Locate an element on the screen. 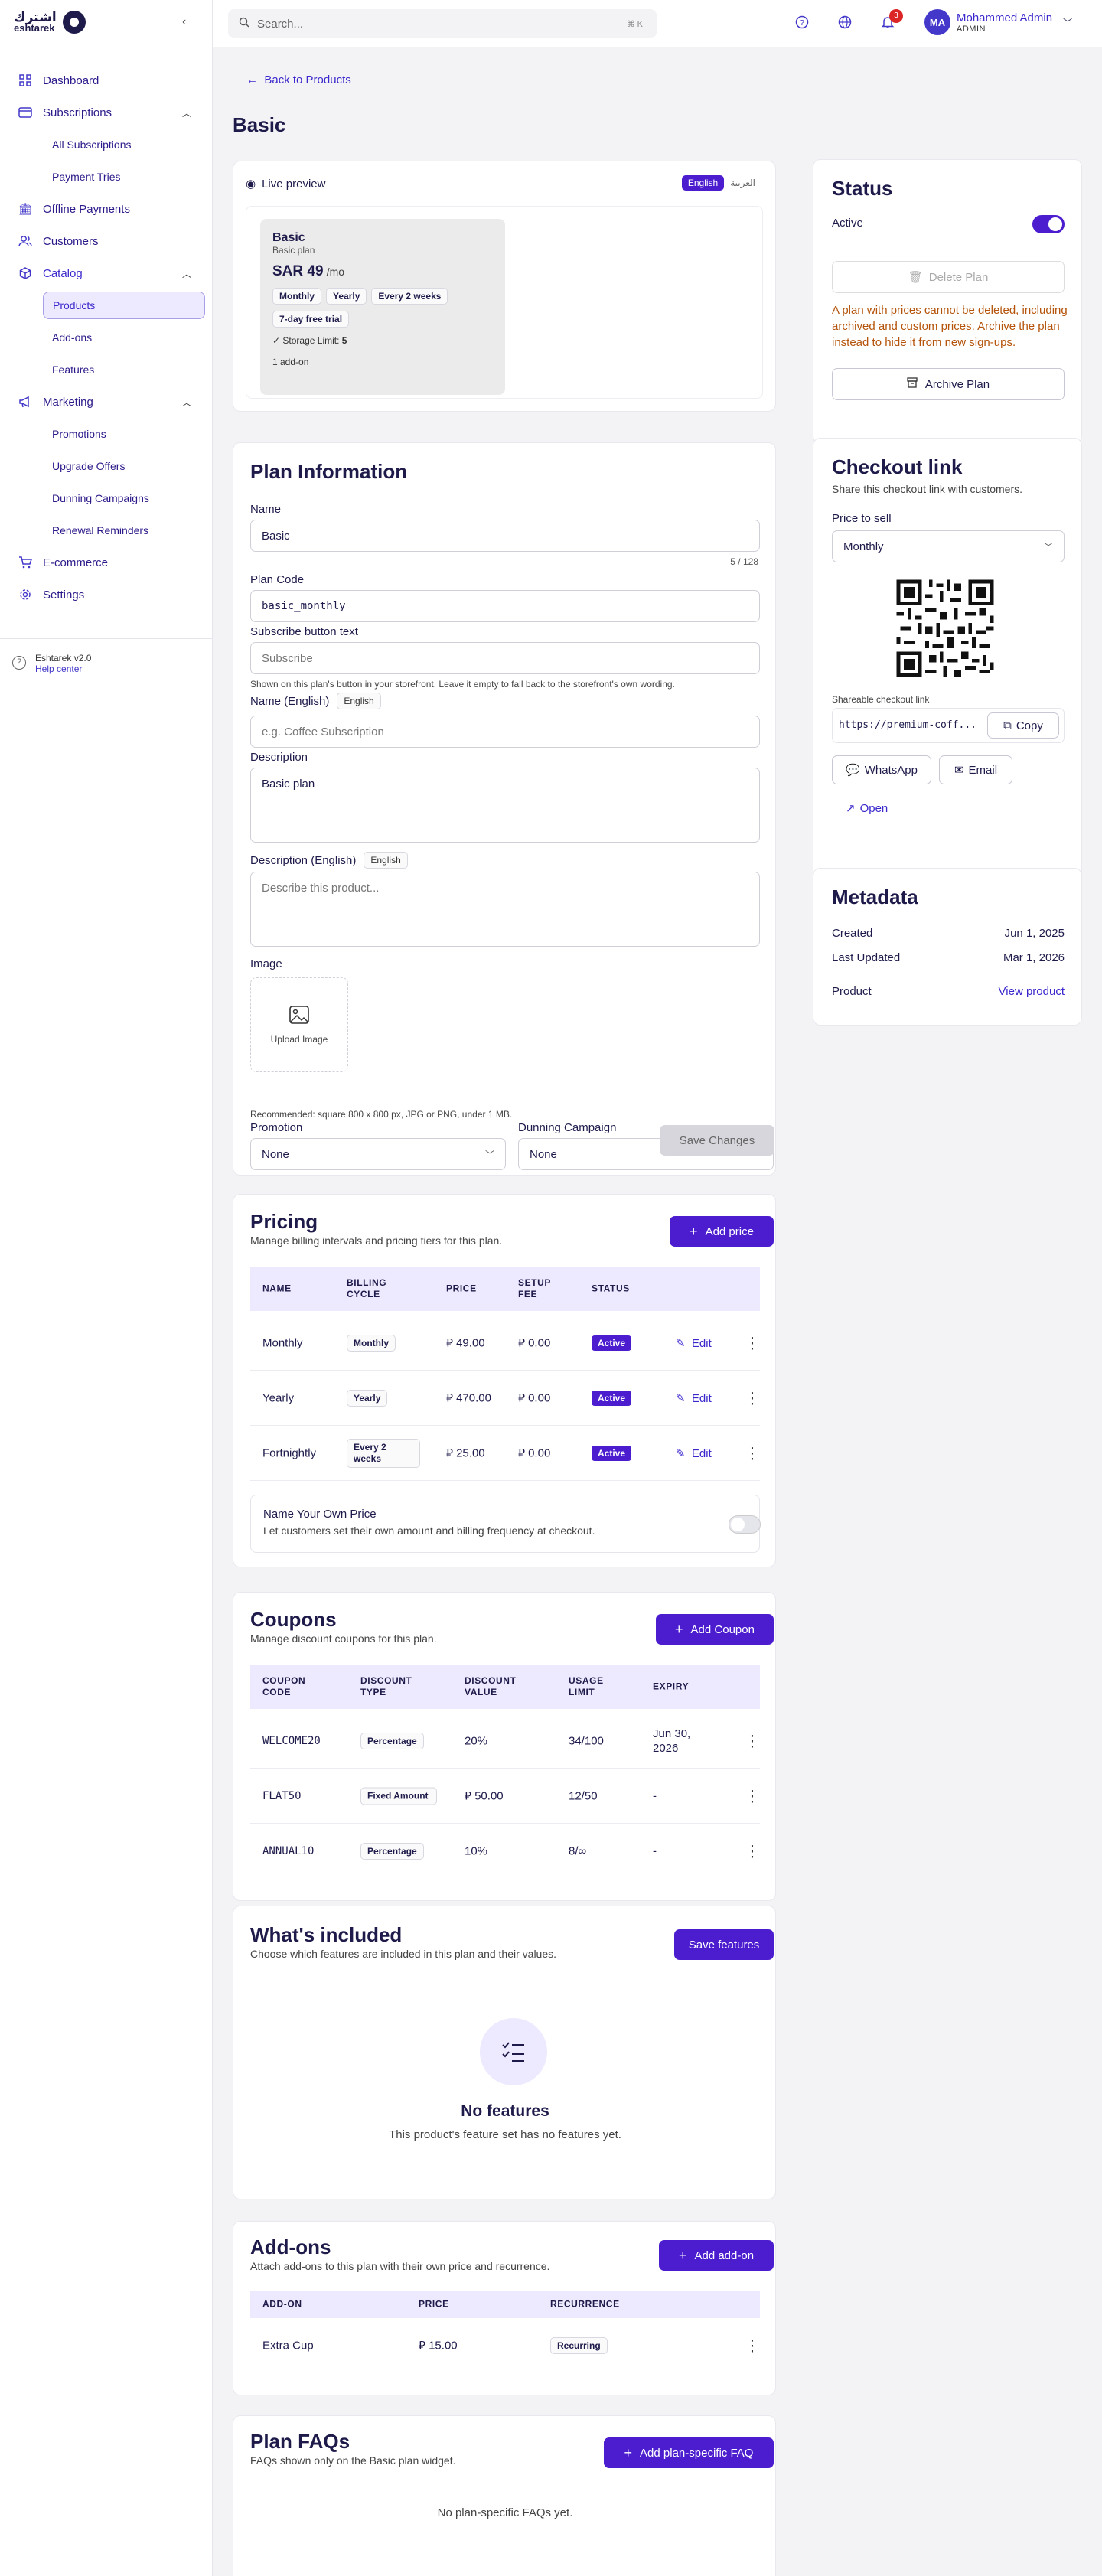 Image resolution: width=1102 pixels, height=2576 pixels. discount-type-chip: Fixed Amount is located at coordinates (398, 1796).